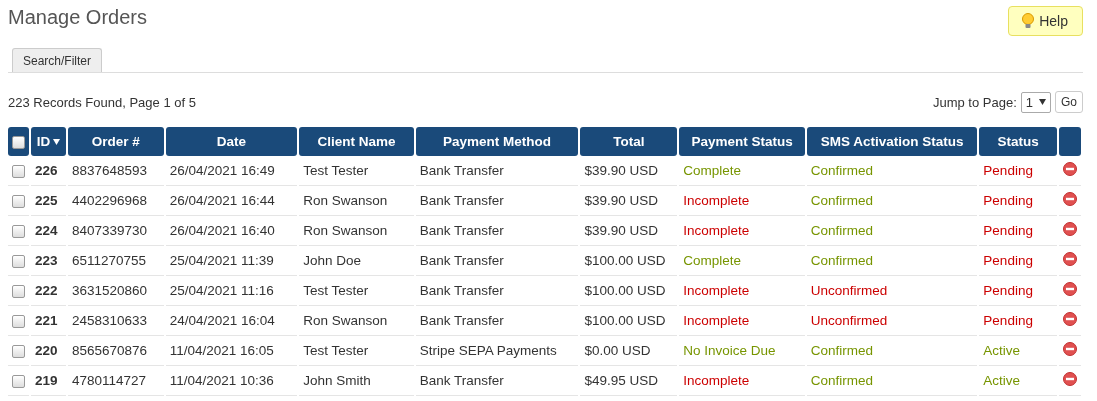 The height and width of the screenshot is (401, 1097). What do you see at coordinates (115, 141) in the screenshot?
I see `column-header: Order #` at bounding box center [115, 141].